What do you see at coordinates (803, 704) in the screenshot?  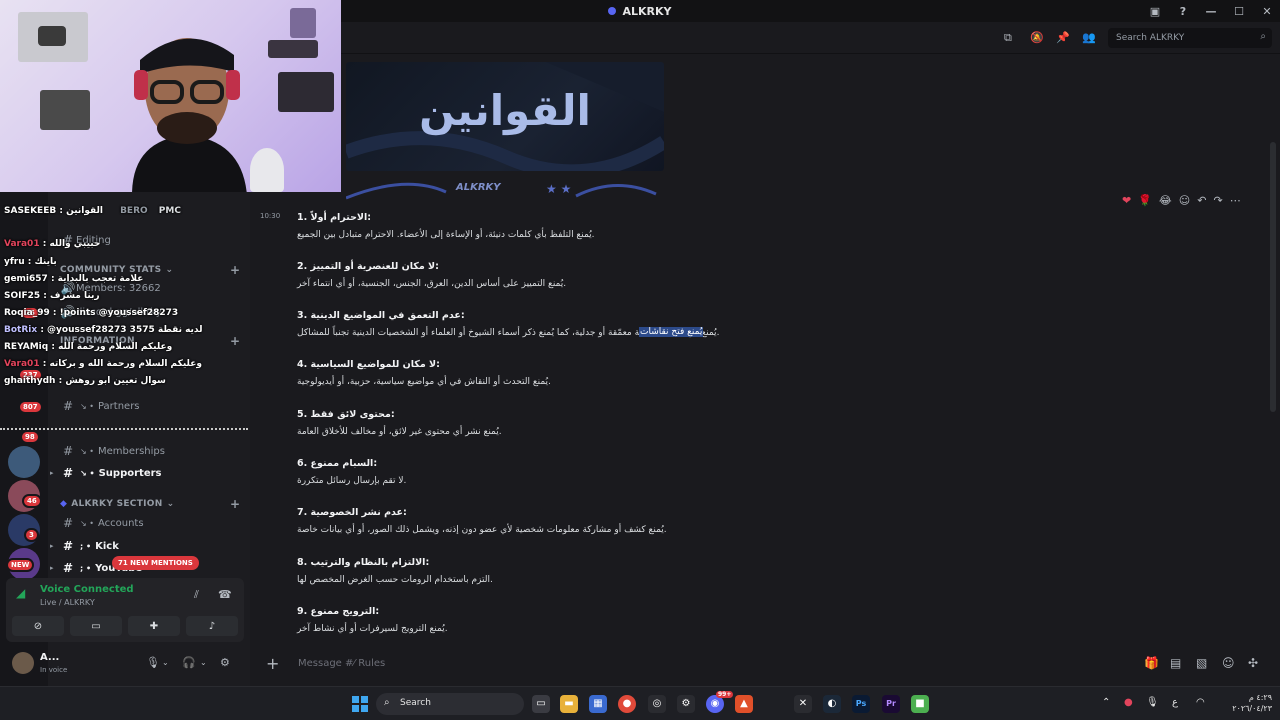 I see `app-icon: ✕` at bounding box center [803, 704].